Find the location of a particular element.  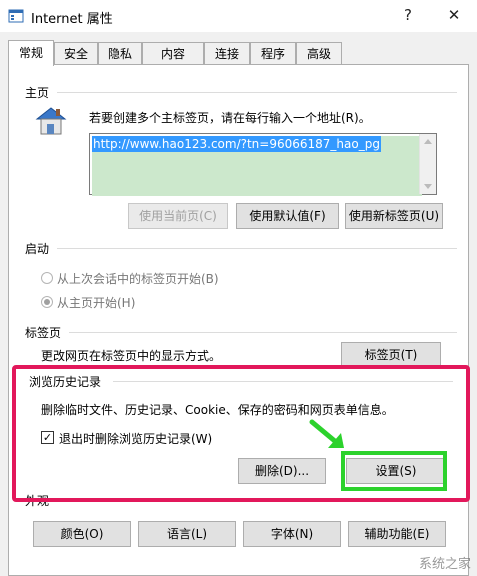

textarea-scrollbar is located at coordinates (427, 164).